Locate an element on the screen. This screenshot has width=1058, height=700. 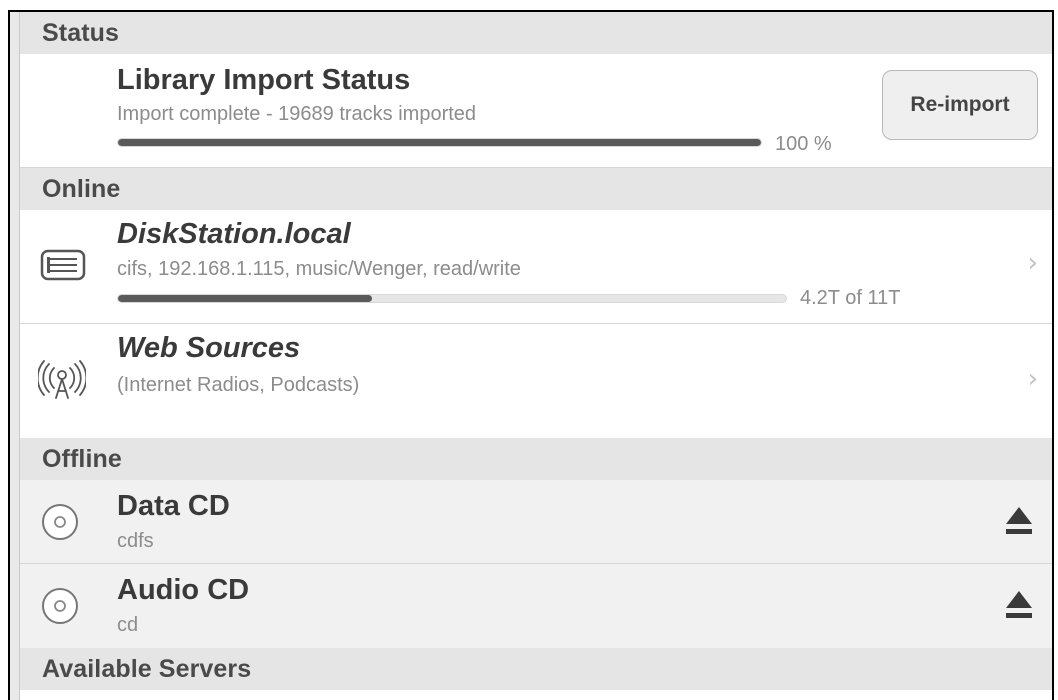
left-gutter is located at coordinates (15, 356).